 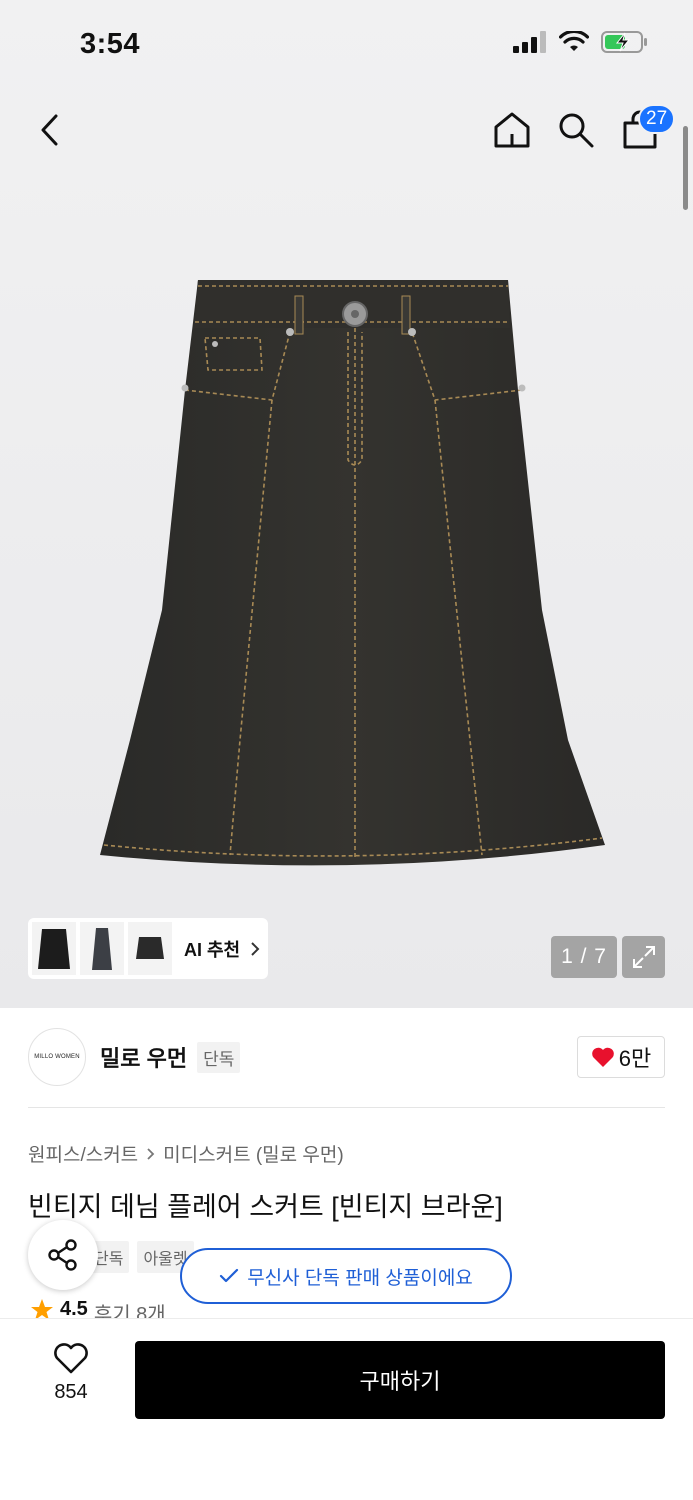 What do you see at coordinates (71, 1358) in the screenshot?
I see `heart-outline-icon` at bounding box center [71, 1358].